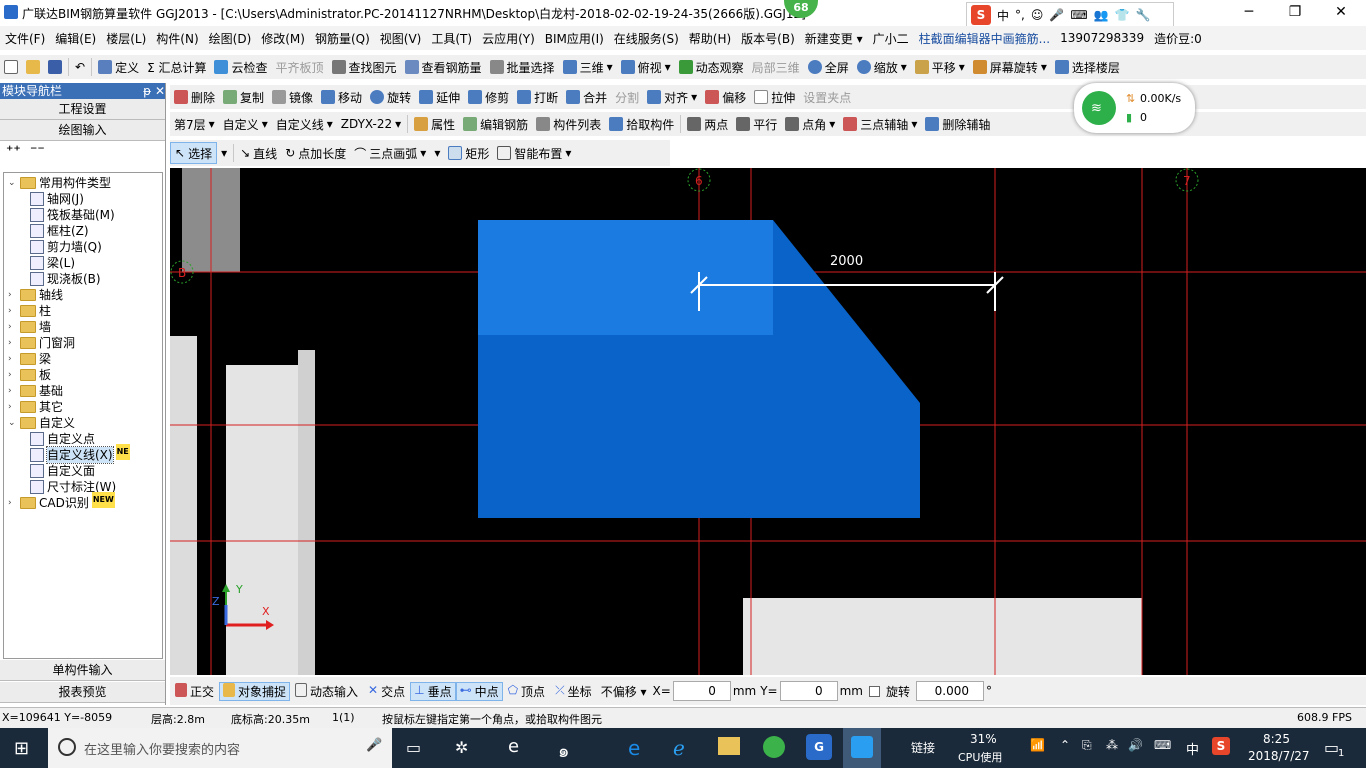 Image resolution: width=1366 pixels, height=768 pixels. Describe the element at coordinates (255, 691) in the screenshot. I see `object-snap-button: 对象捕捉` at that location.